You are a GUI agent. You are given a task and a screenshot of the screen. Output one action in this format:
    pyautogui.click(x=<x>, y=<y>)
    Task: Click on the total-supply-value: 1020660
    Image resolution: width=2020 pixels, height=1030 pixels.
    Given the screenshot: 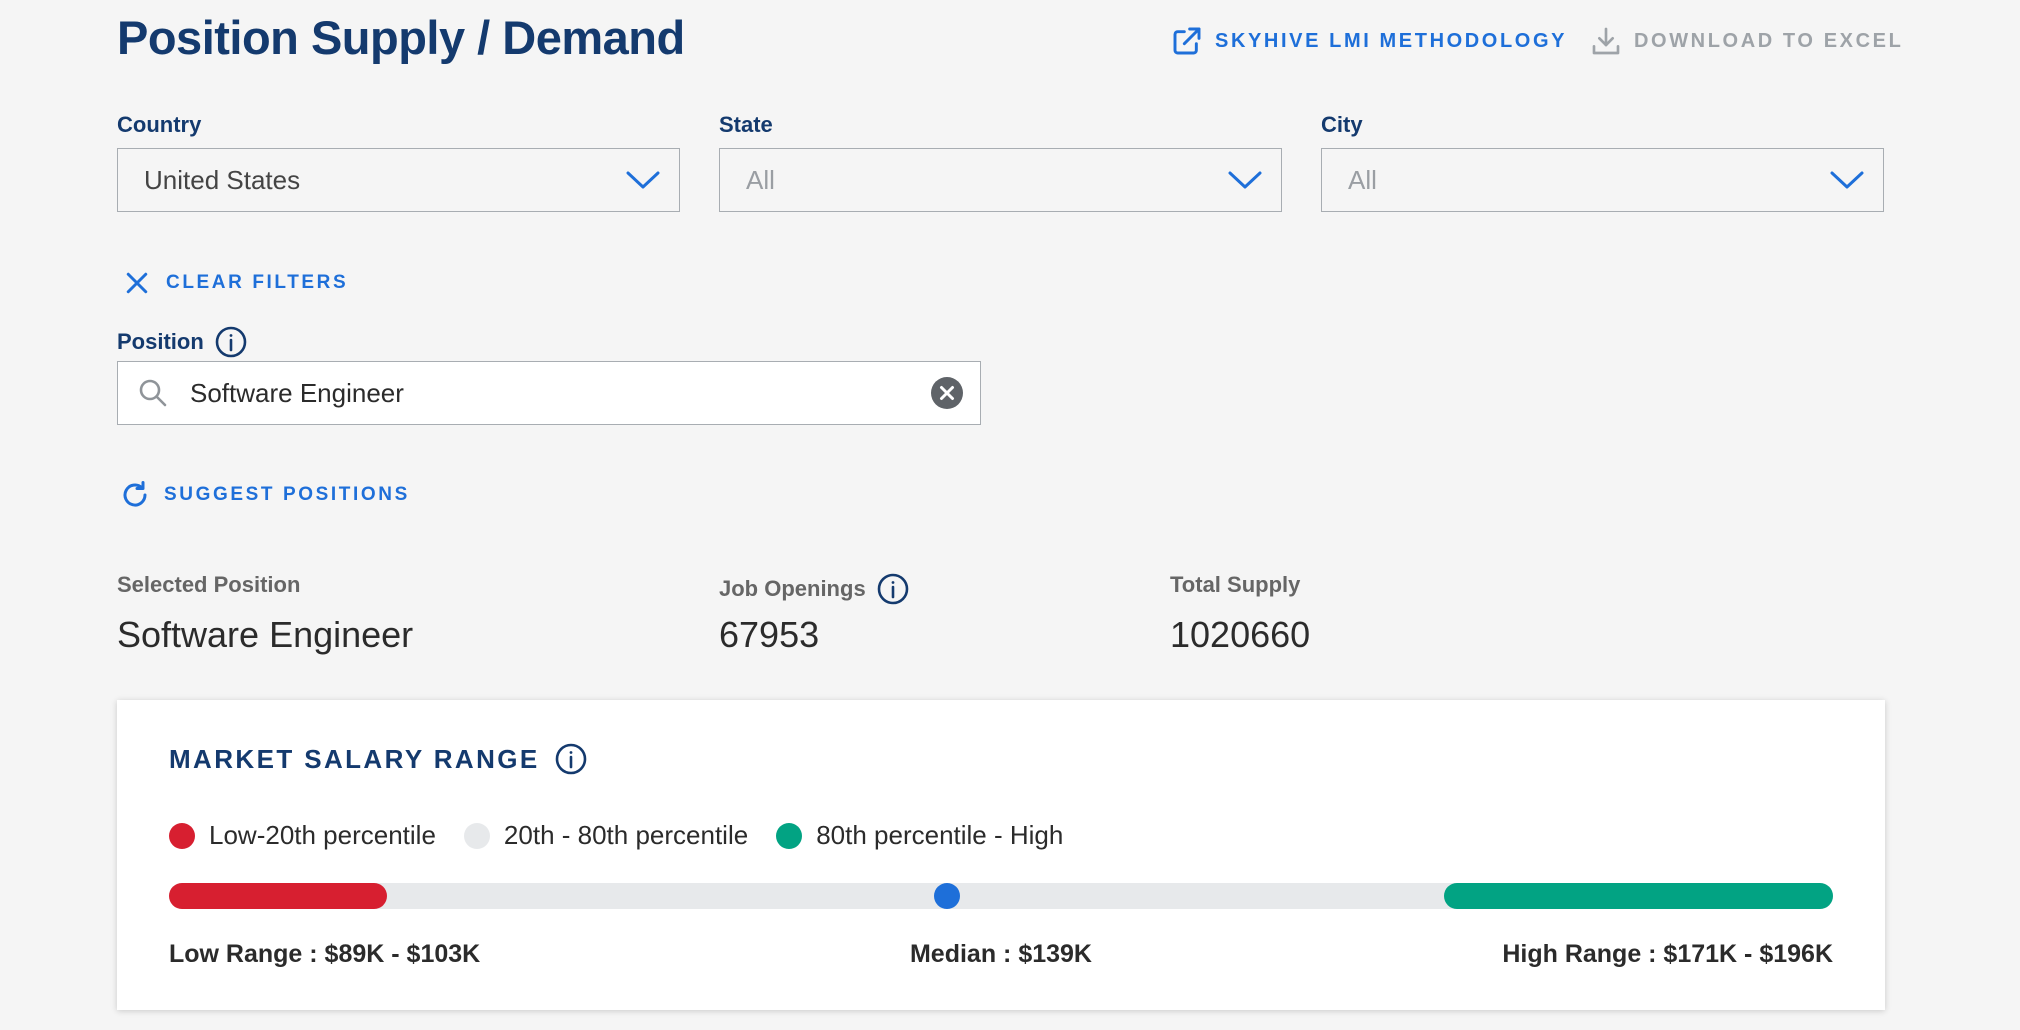 What is the action you would take?
    pyautogui.click(x=1240, y=634)
    